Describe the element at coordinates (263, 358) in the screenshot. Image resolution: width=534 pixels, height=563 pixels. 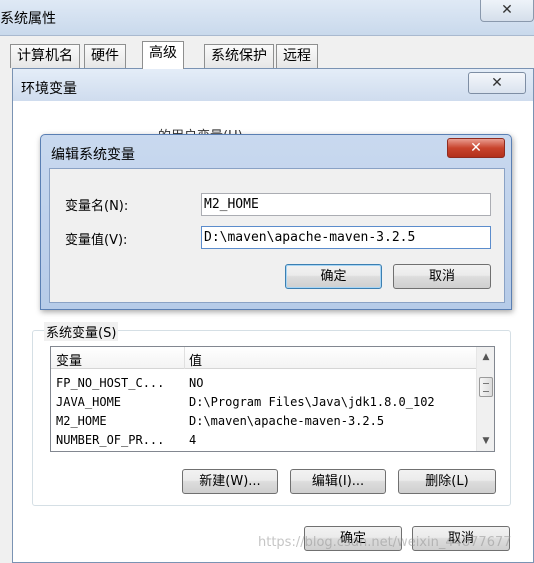
I see `list-header: 变量 值` at that location.